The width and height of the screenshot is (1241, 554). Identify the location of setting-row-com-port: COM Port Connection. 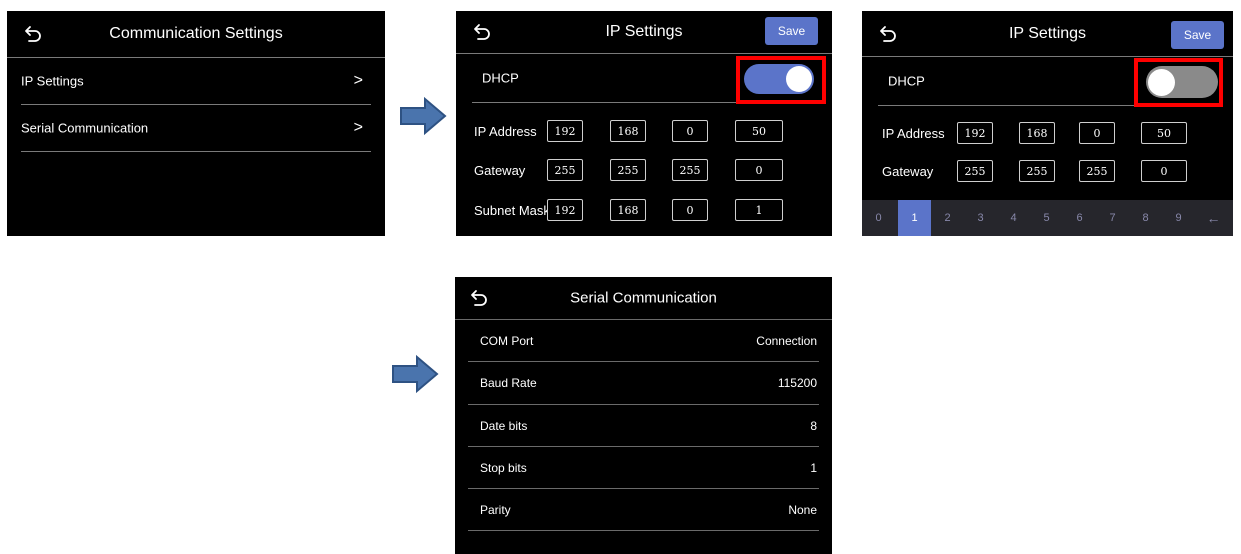
(643, 341).